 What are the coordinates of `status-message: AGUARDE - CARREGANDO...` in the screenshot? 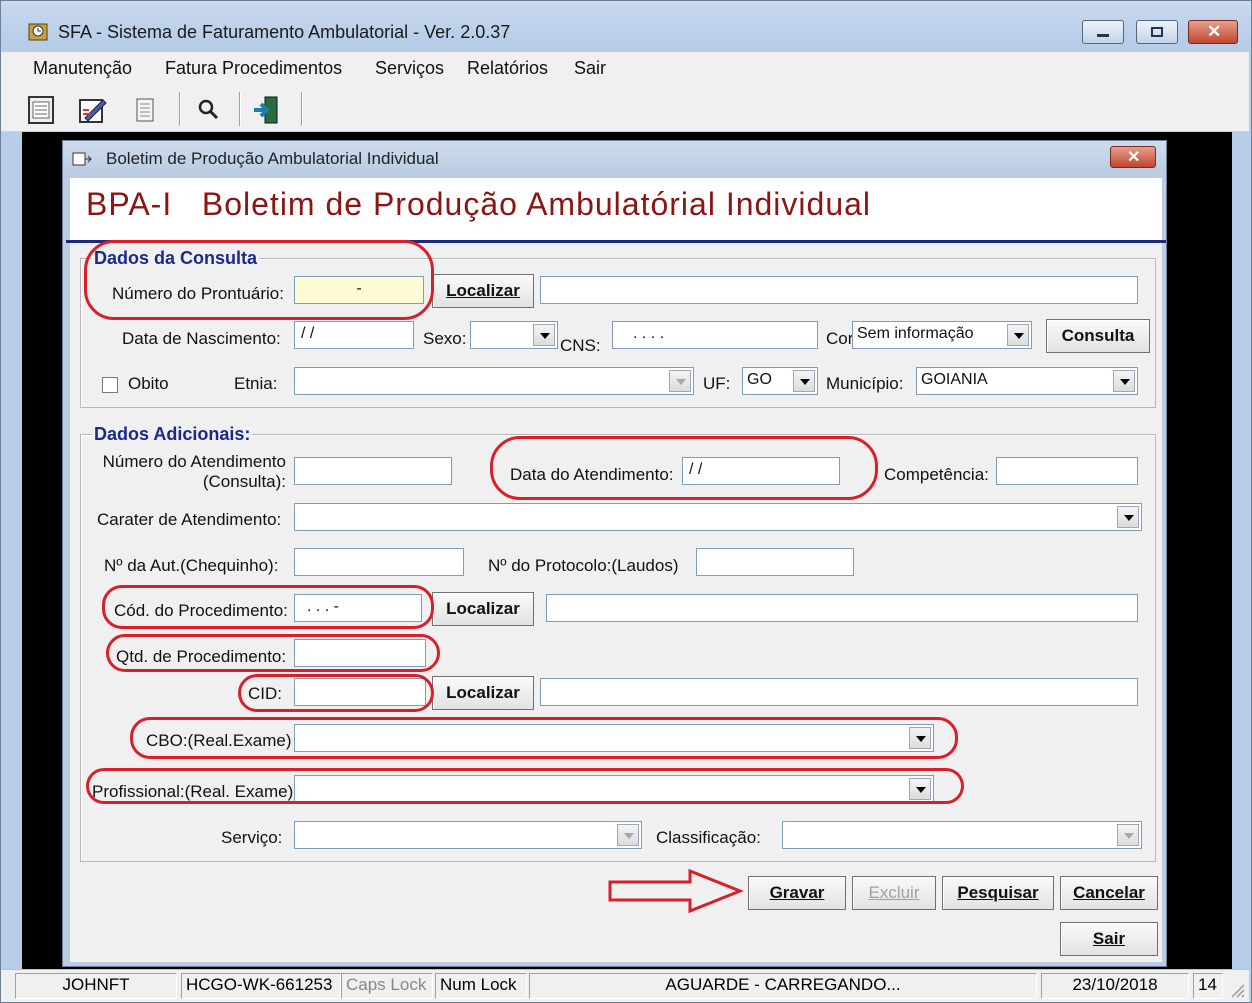 It's located at (783, 986).